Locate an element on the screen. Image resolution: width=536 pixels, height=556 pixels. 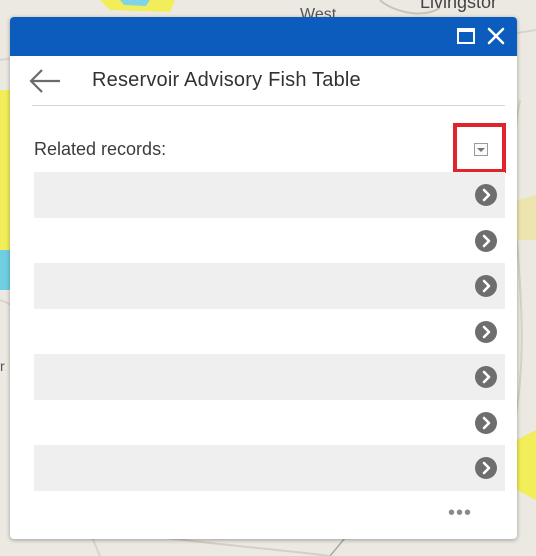
popup-header is located at coordinates (263, 36).